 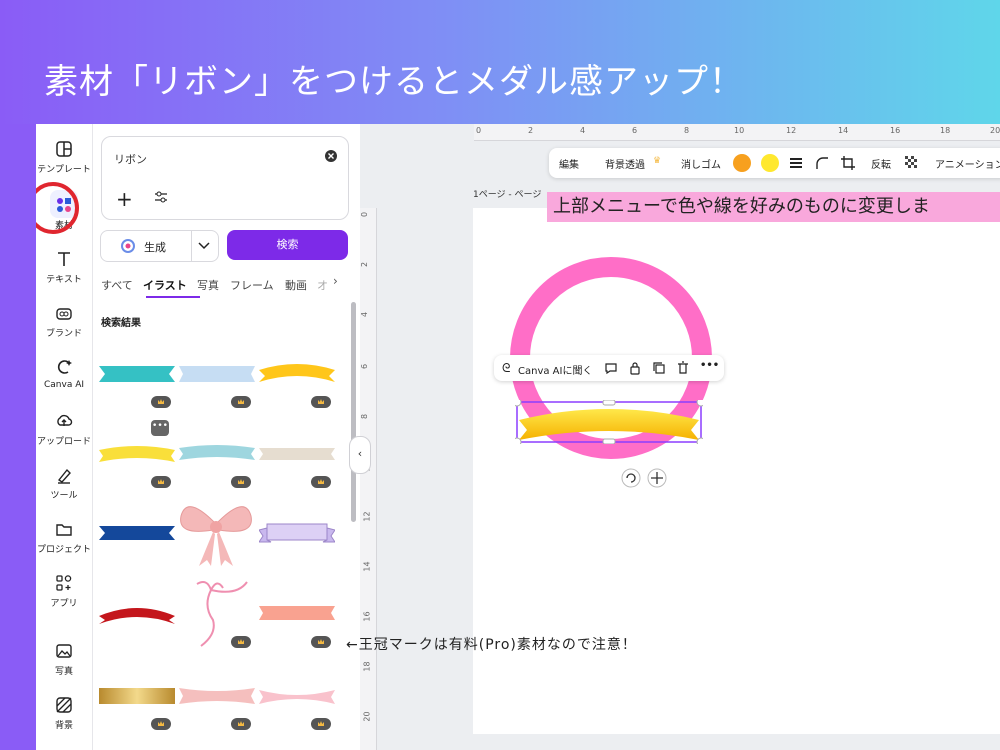 I want to click on ruler-tick: 8, so click(x=365, y=416).